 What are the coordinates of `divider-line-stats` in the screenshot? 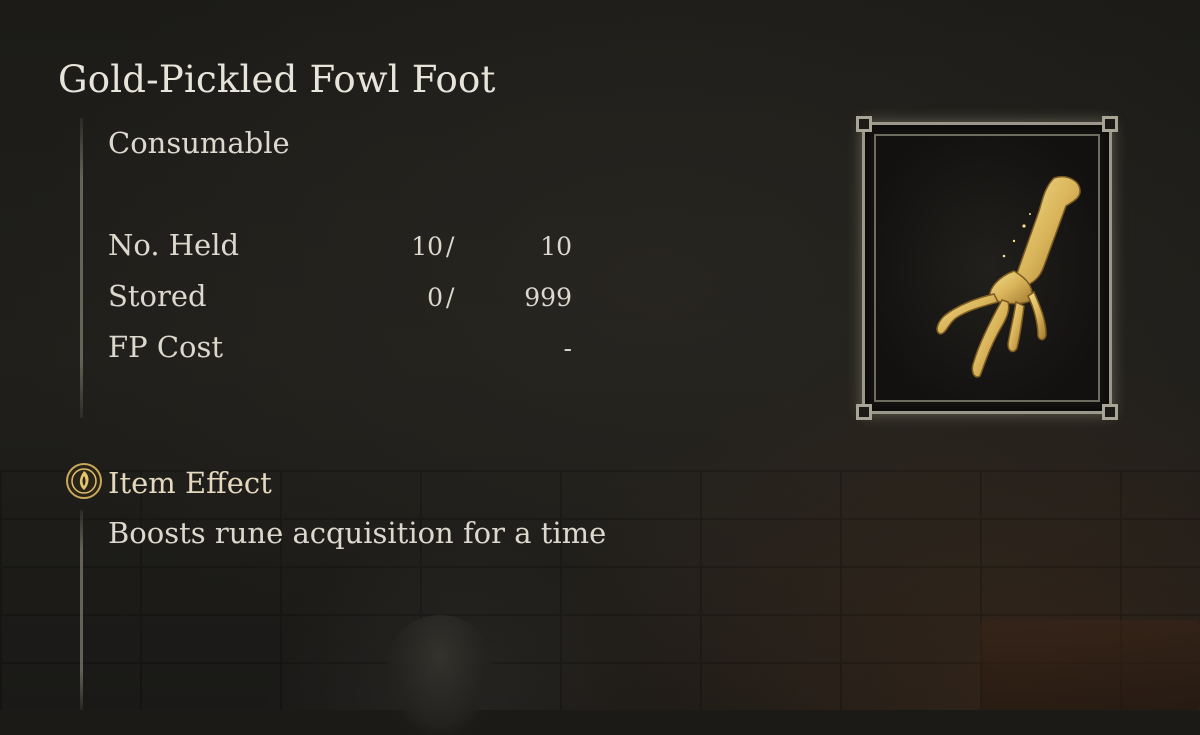 It's located at (81, 268).